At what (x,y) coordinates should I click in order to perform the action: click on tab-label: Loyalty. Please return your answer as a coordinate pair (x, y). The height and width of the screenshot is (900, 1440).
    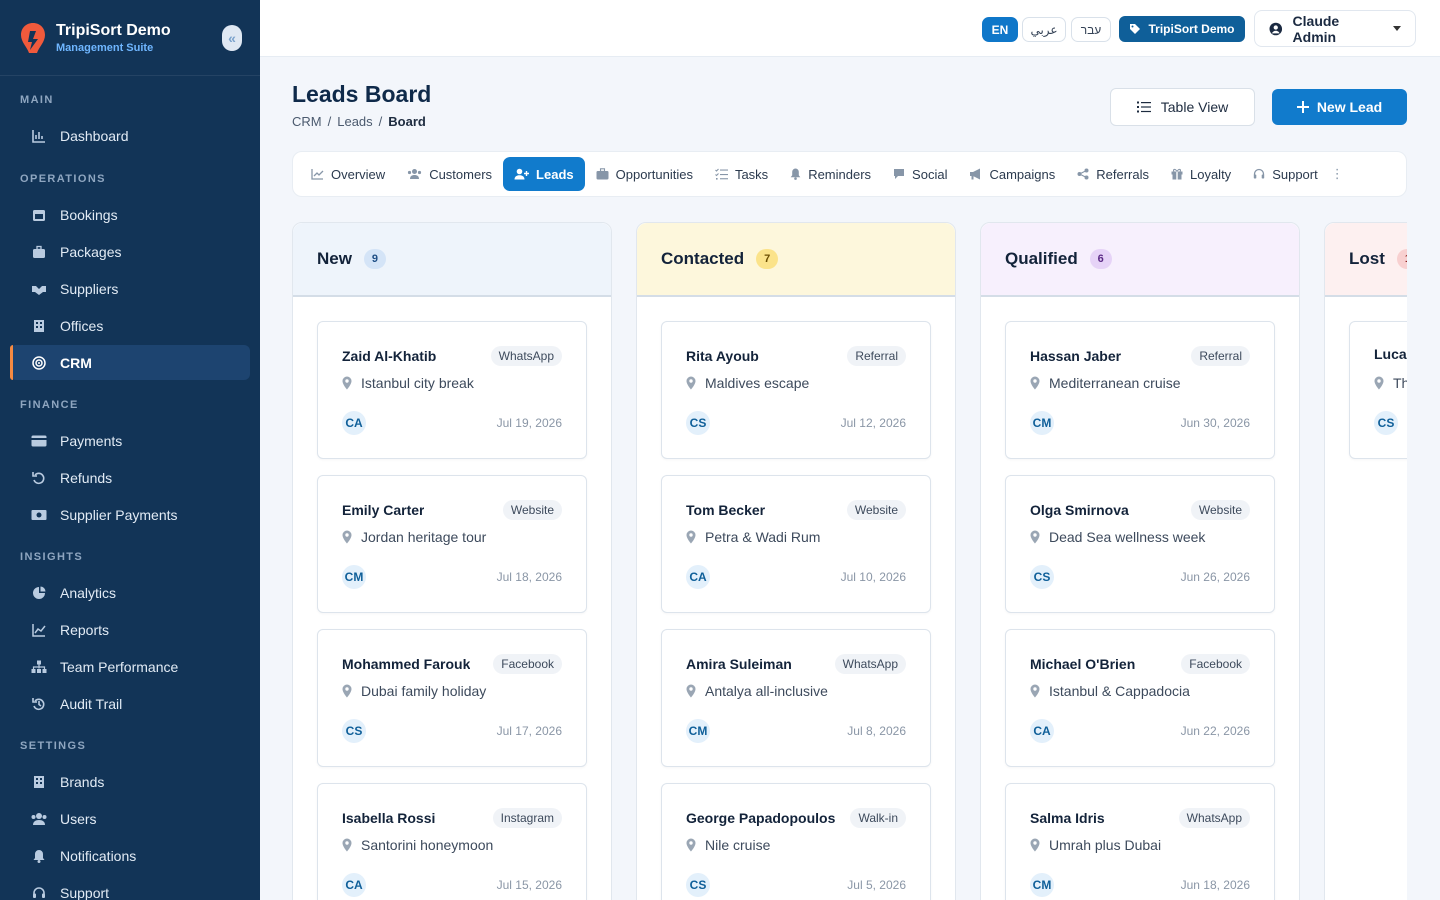
    Looking at the image, I should click on (1210, 174).